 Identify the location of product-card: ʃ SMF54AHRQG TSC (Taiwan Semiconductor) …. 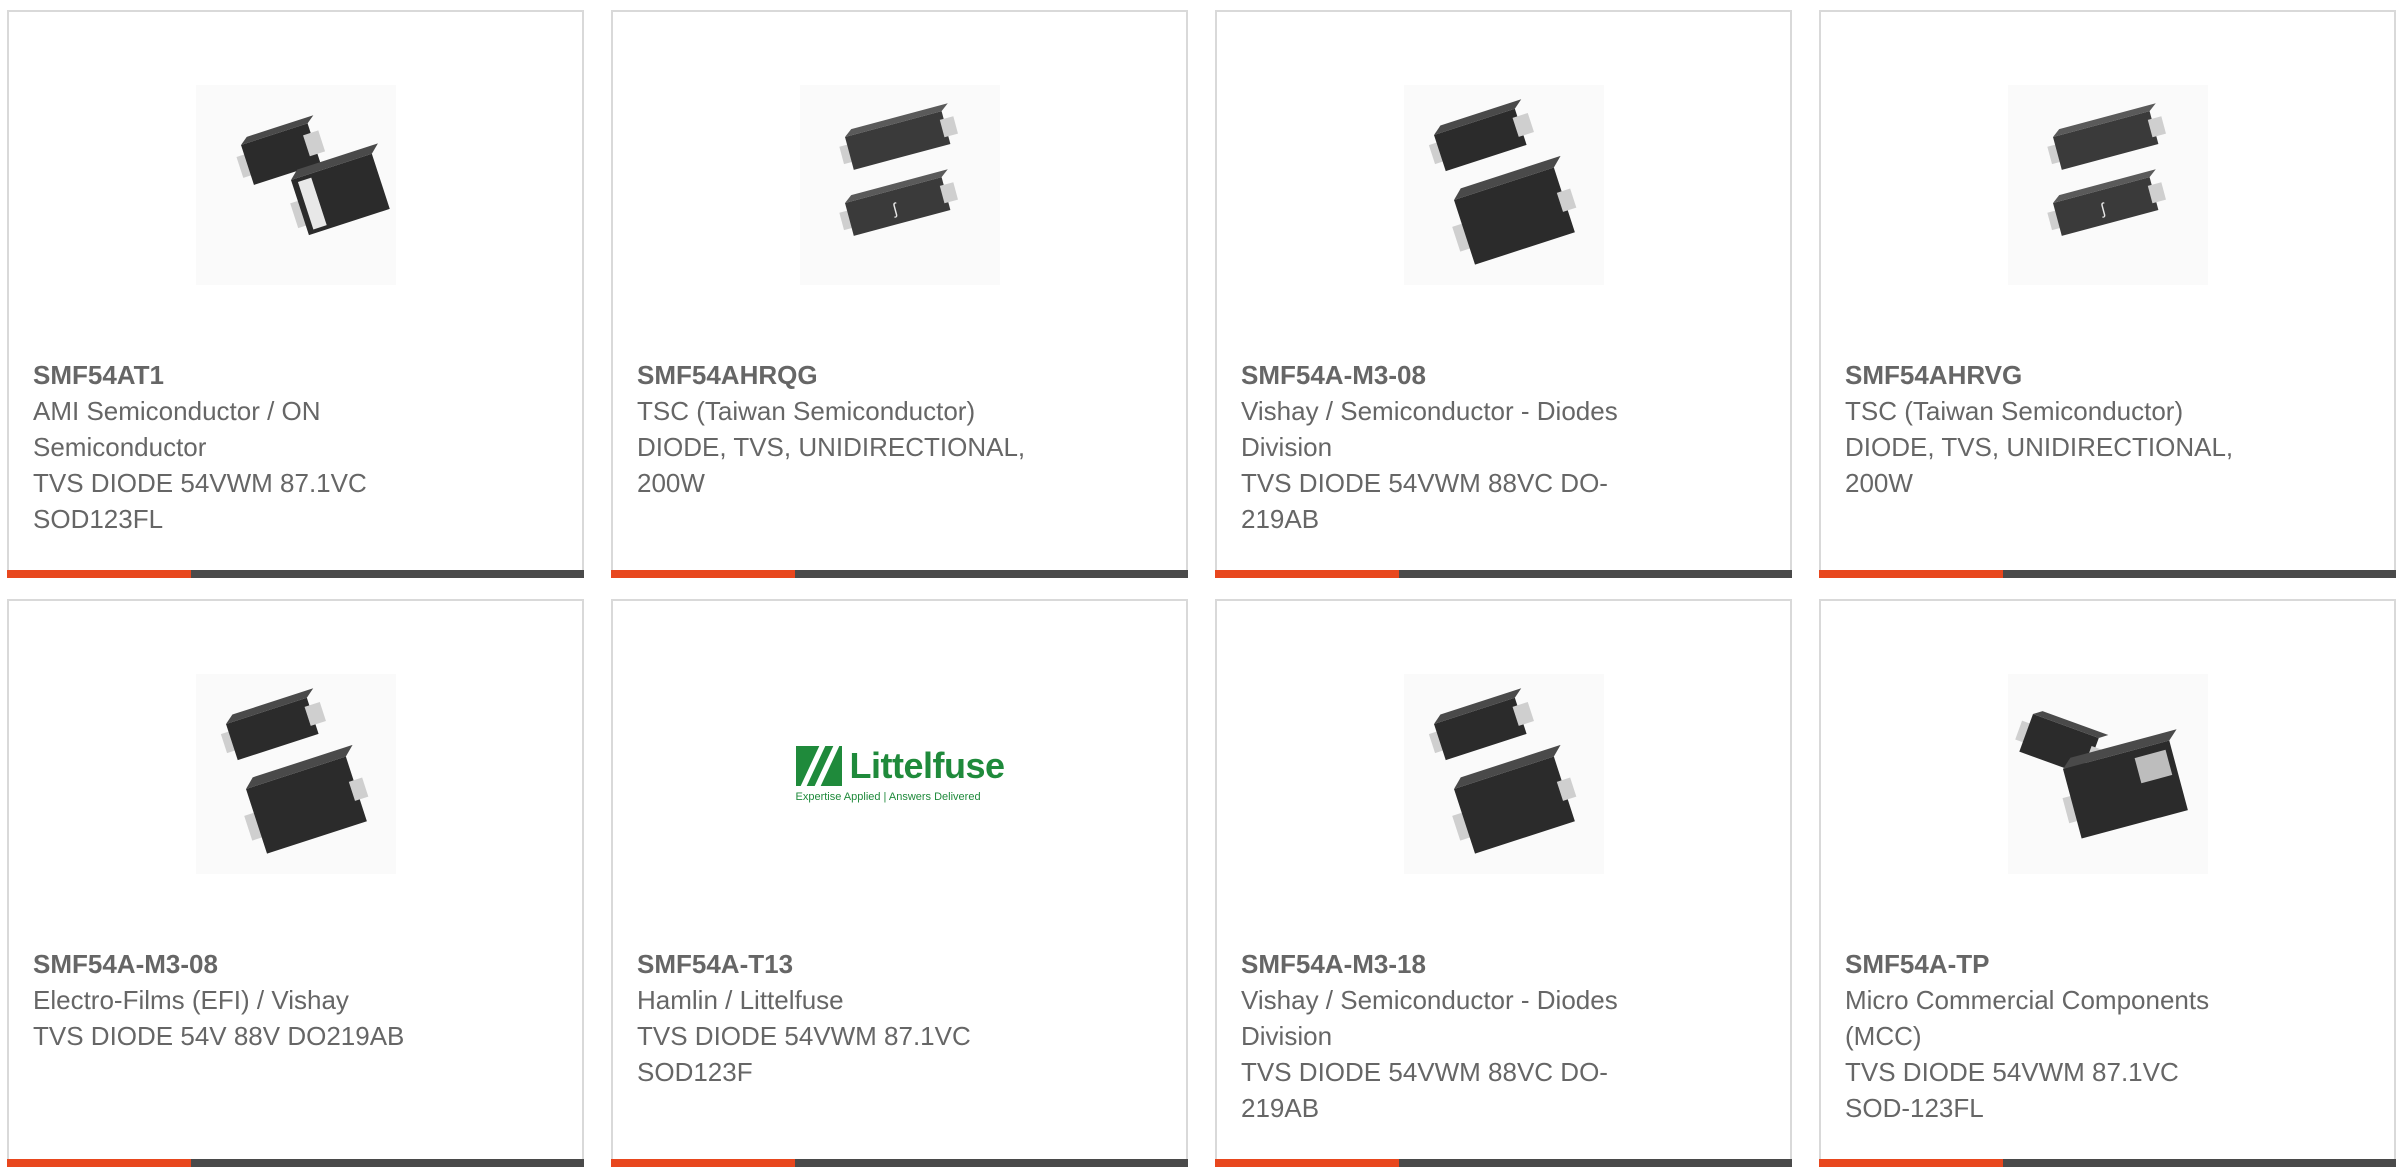
(899, 294).